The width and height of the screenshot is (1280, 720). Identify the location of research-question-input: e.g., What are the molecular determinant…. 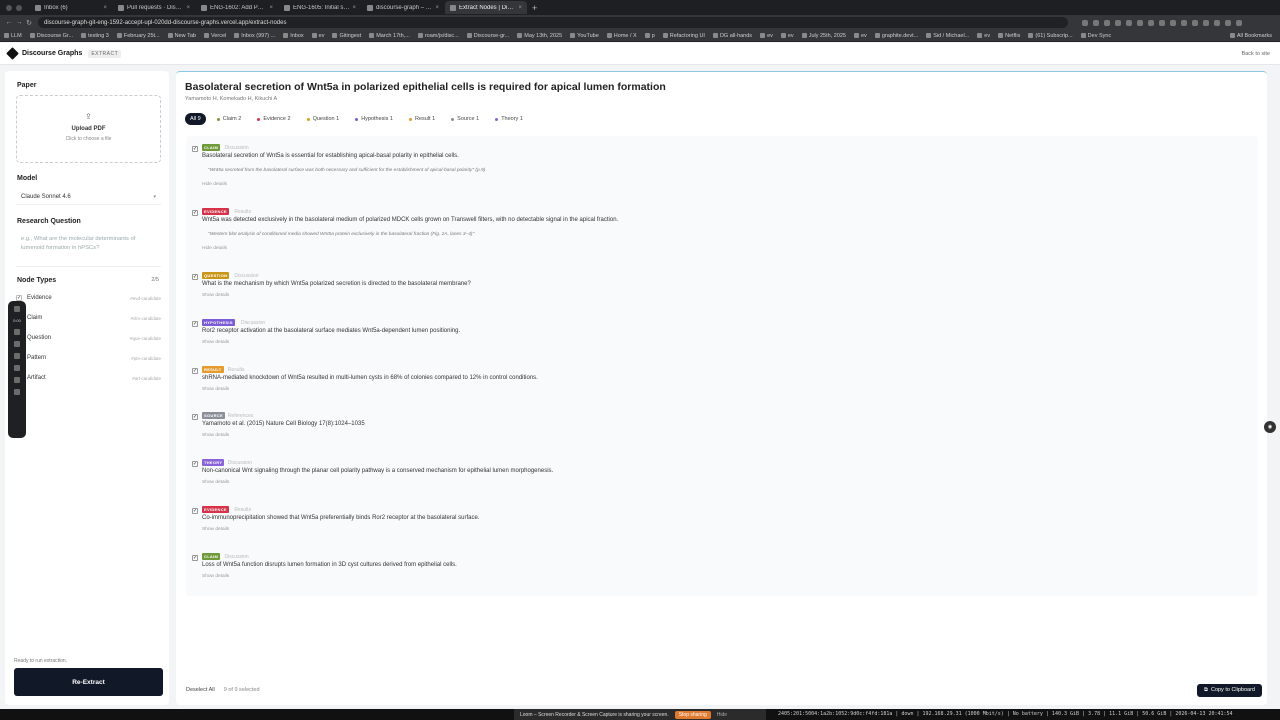
(88, 249).